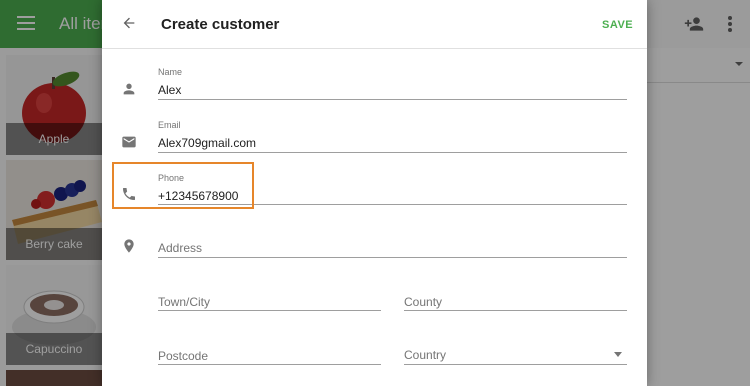 This screenshot has width=750, height=386. Describe the element at coordinates (617, 25) in the screenshot. I see `save-button: SAVE` at that location.